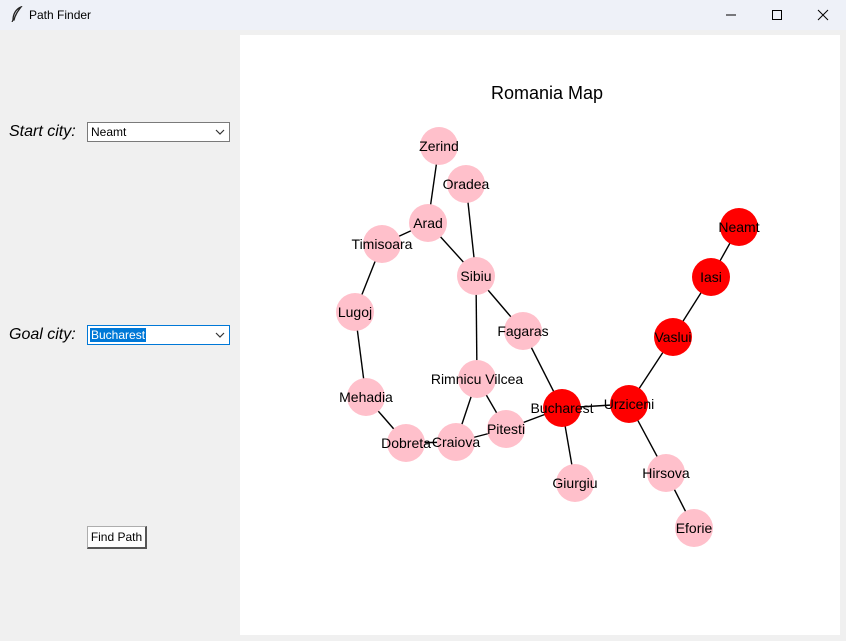 The height and width of the screenshot is (641, 846). What do you see at coordinates (574, 483) in the screenshot?
I see `city-label-giurgiu: Giurgiu` at bounding box center [574, 483].